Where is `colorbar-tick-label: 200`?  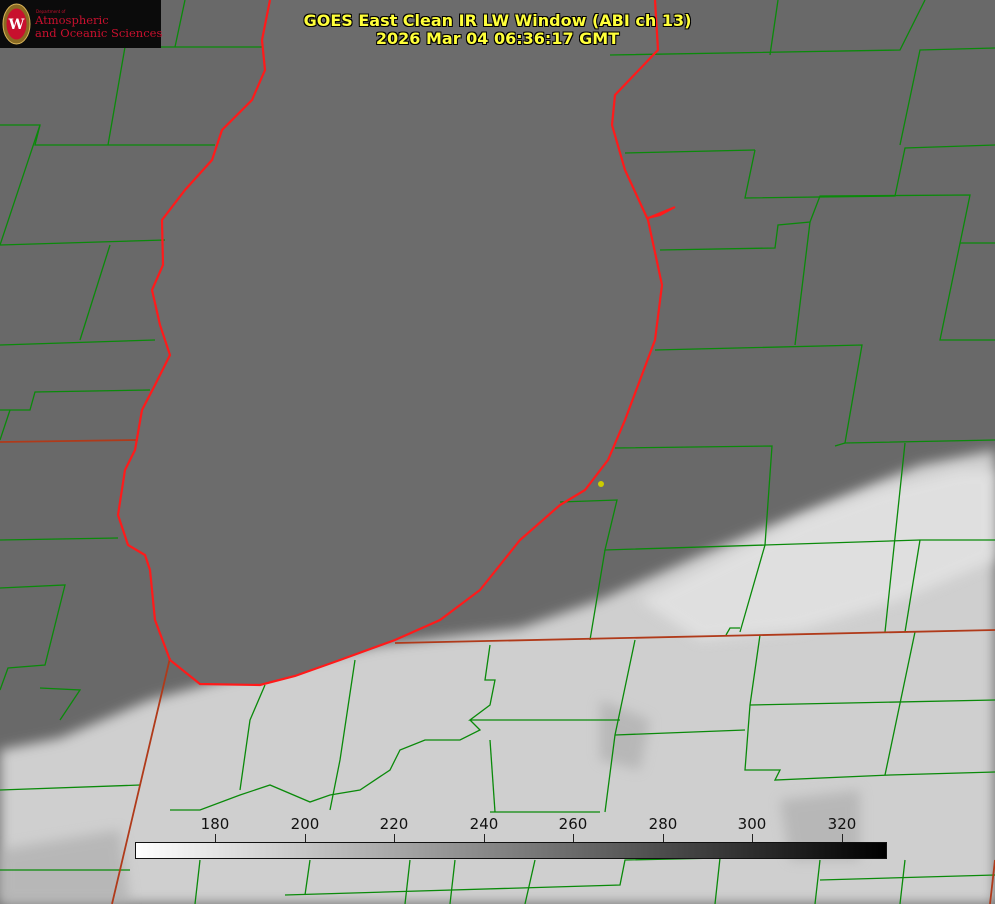 colorbar-tick-label: 200 is located at coordinates (305, 824).